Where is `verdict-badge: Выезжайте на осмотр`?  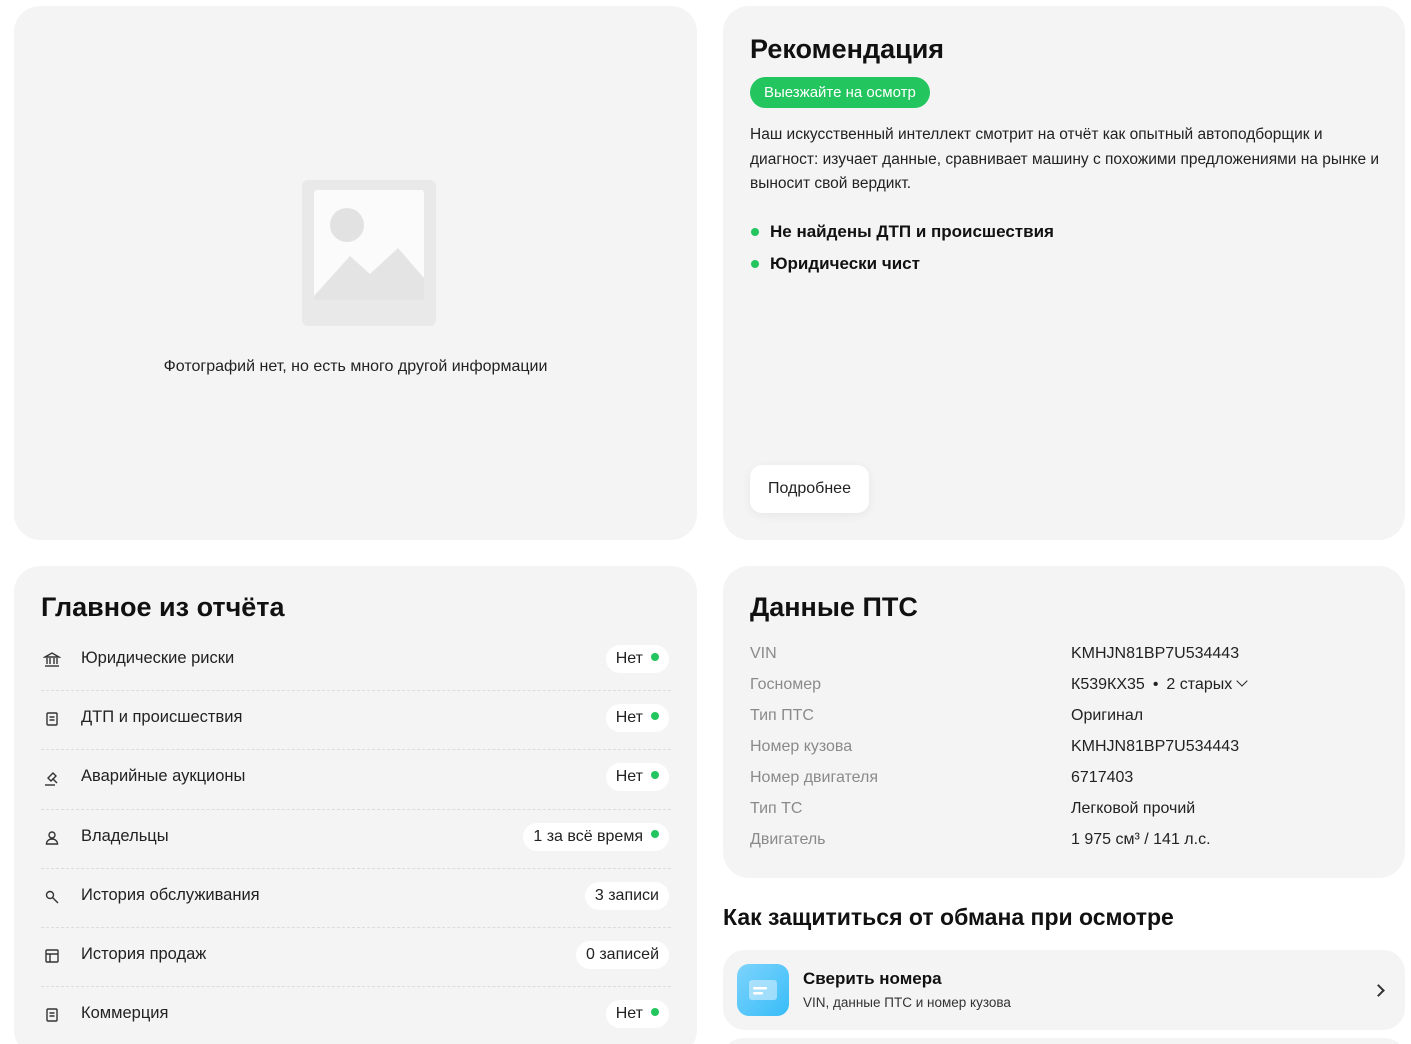 verdict-badge: Выезжайте на осмотр is located at coordinates (840, 92).